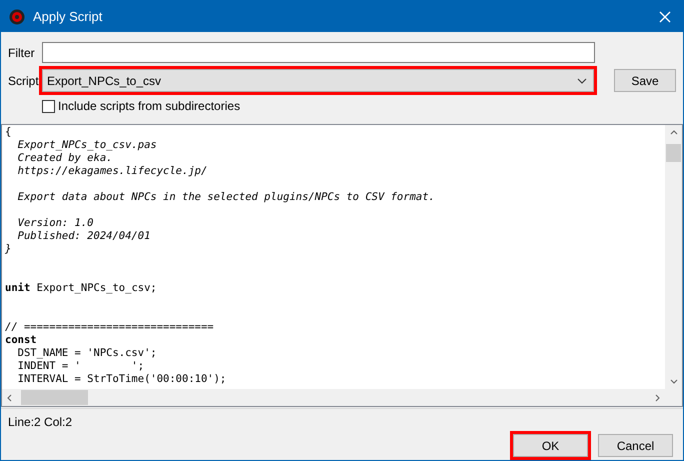 This screenshot has height=461, width=684. What do you see at coordinates (80, 366) in the screenshot?
I see `code-line: INDENT = ' ';` at bounding box center [80, 366].